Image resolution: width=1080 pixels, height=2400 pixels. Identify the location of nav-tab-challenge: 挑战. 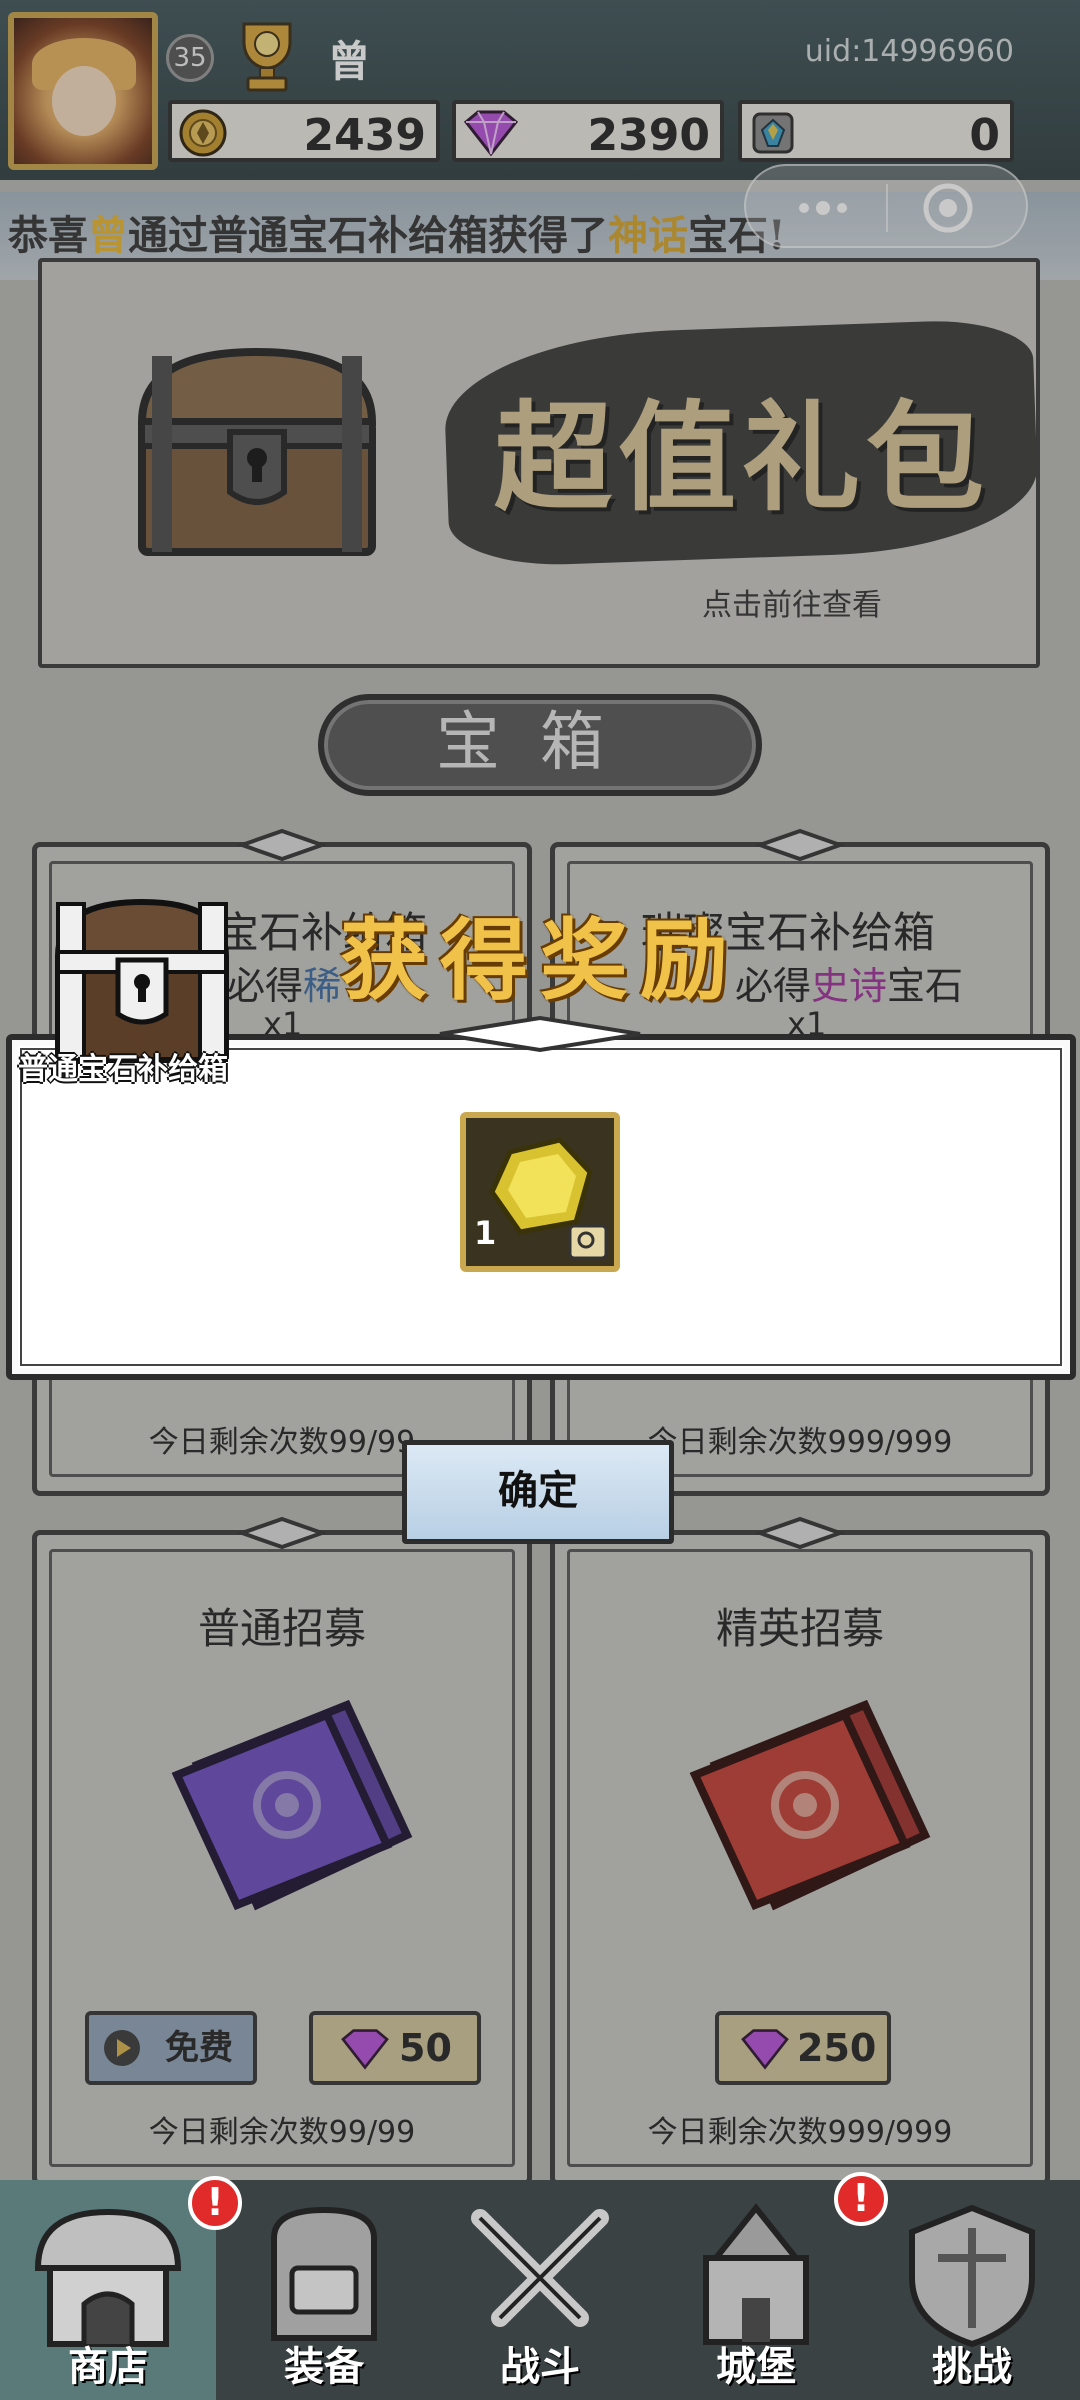
(972, 2290).